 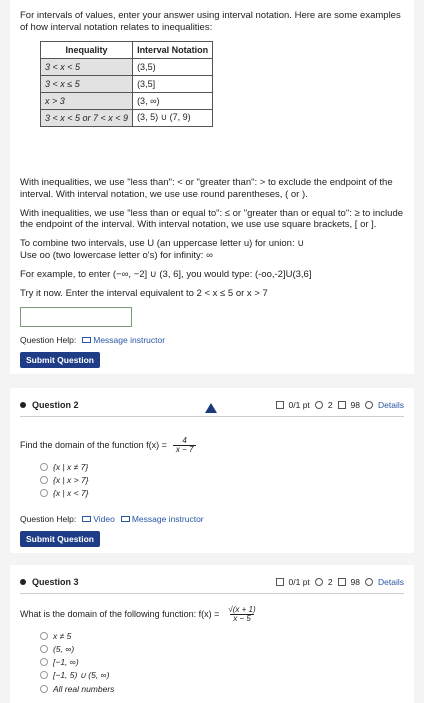 I want to click on video-link: Video, so click(x=98, y=519).